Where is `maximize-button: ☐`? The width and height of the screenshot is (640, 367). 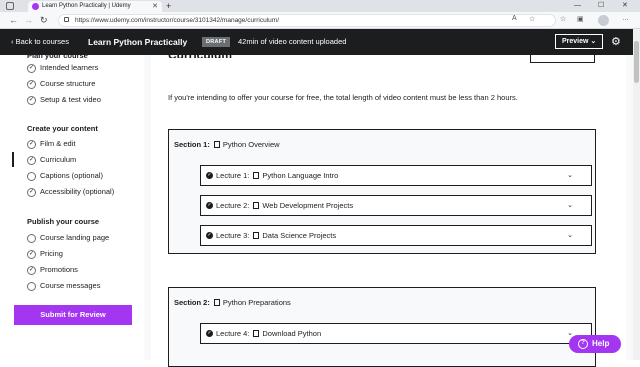 maximize-button: ☐ is located at coordinates (601, 6).